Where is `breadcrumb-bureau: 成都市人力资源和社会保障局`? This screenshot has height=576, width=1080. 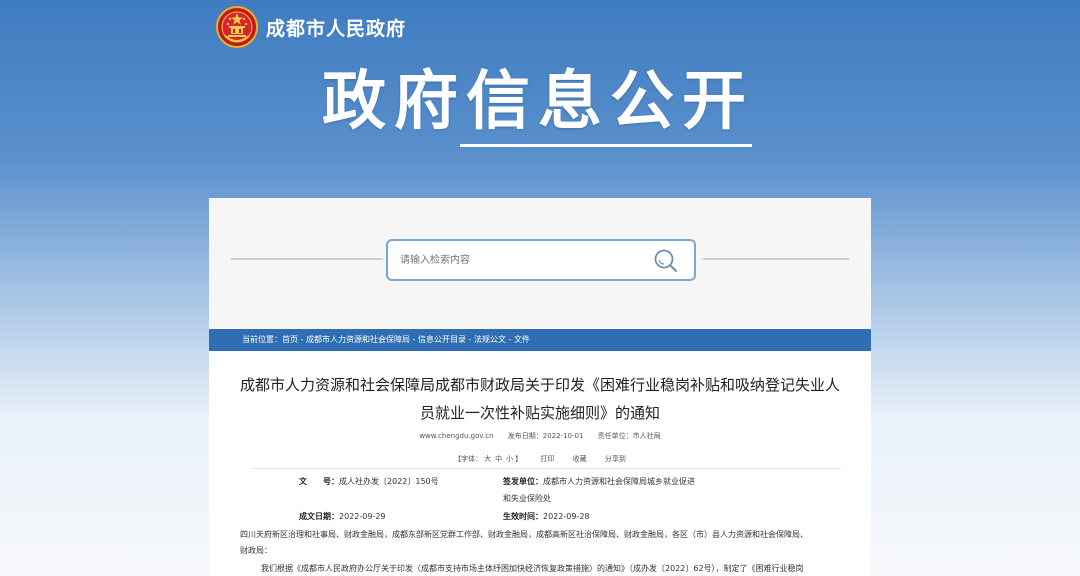
breadcrumb-bureau: 成都市人力资源和社会保障局 is located at coordinates (358, 339).